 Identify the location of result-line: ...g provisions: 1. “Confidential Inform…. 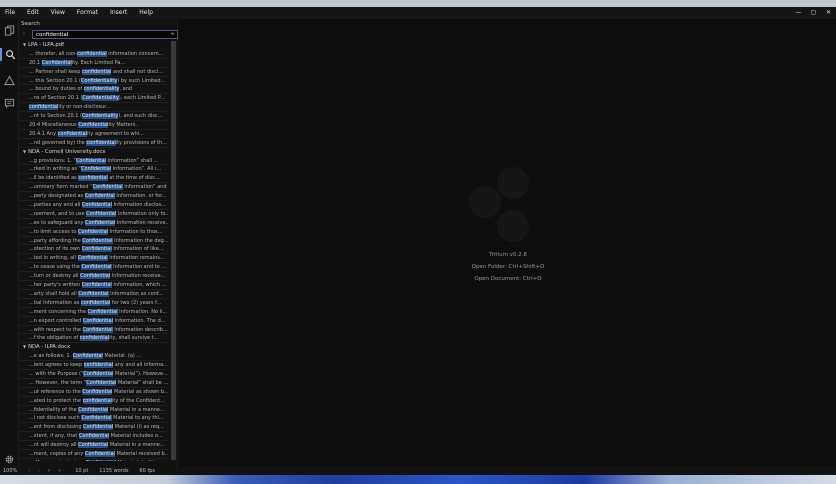
(93, 161).